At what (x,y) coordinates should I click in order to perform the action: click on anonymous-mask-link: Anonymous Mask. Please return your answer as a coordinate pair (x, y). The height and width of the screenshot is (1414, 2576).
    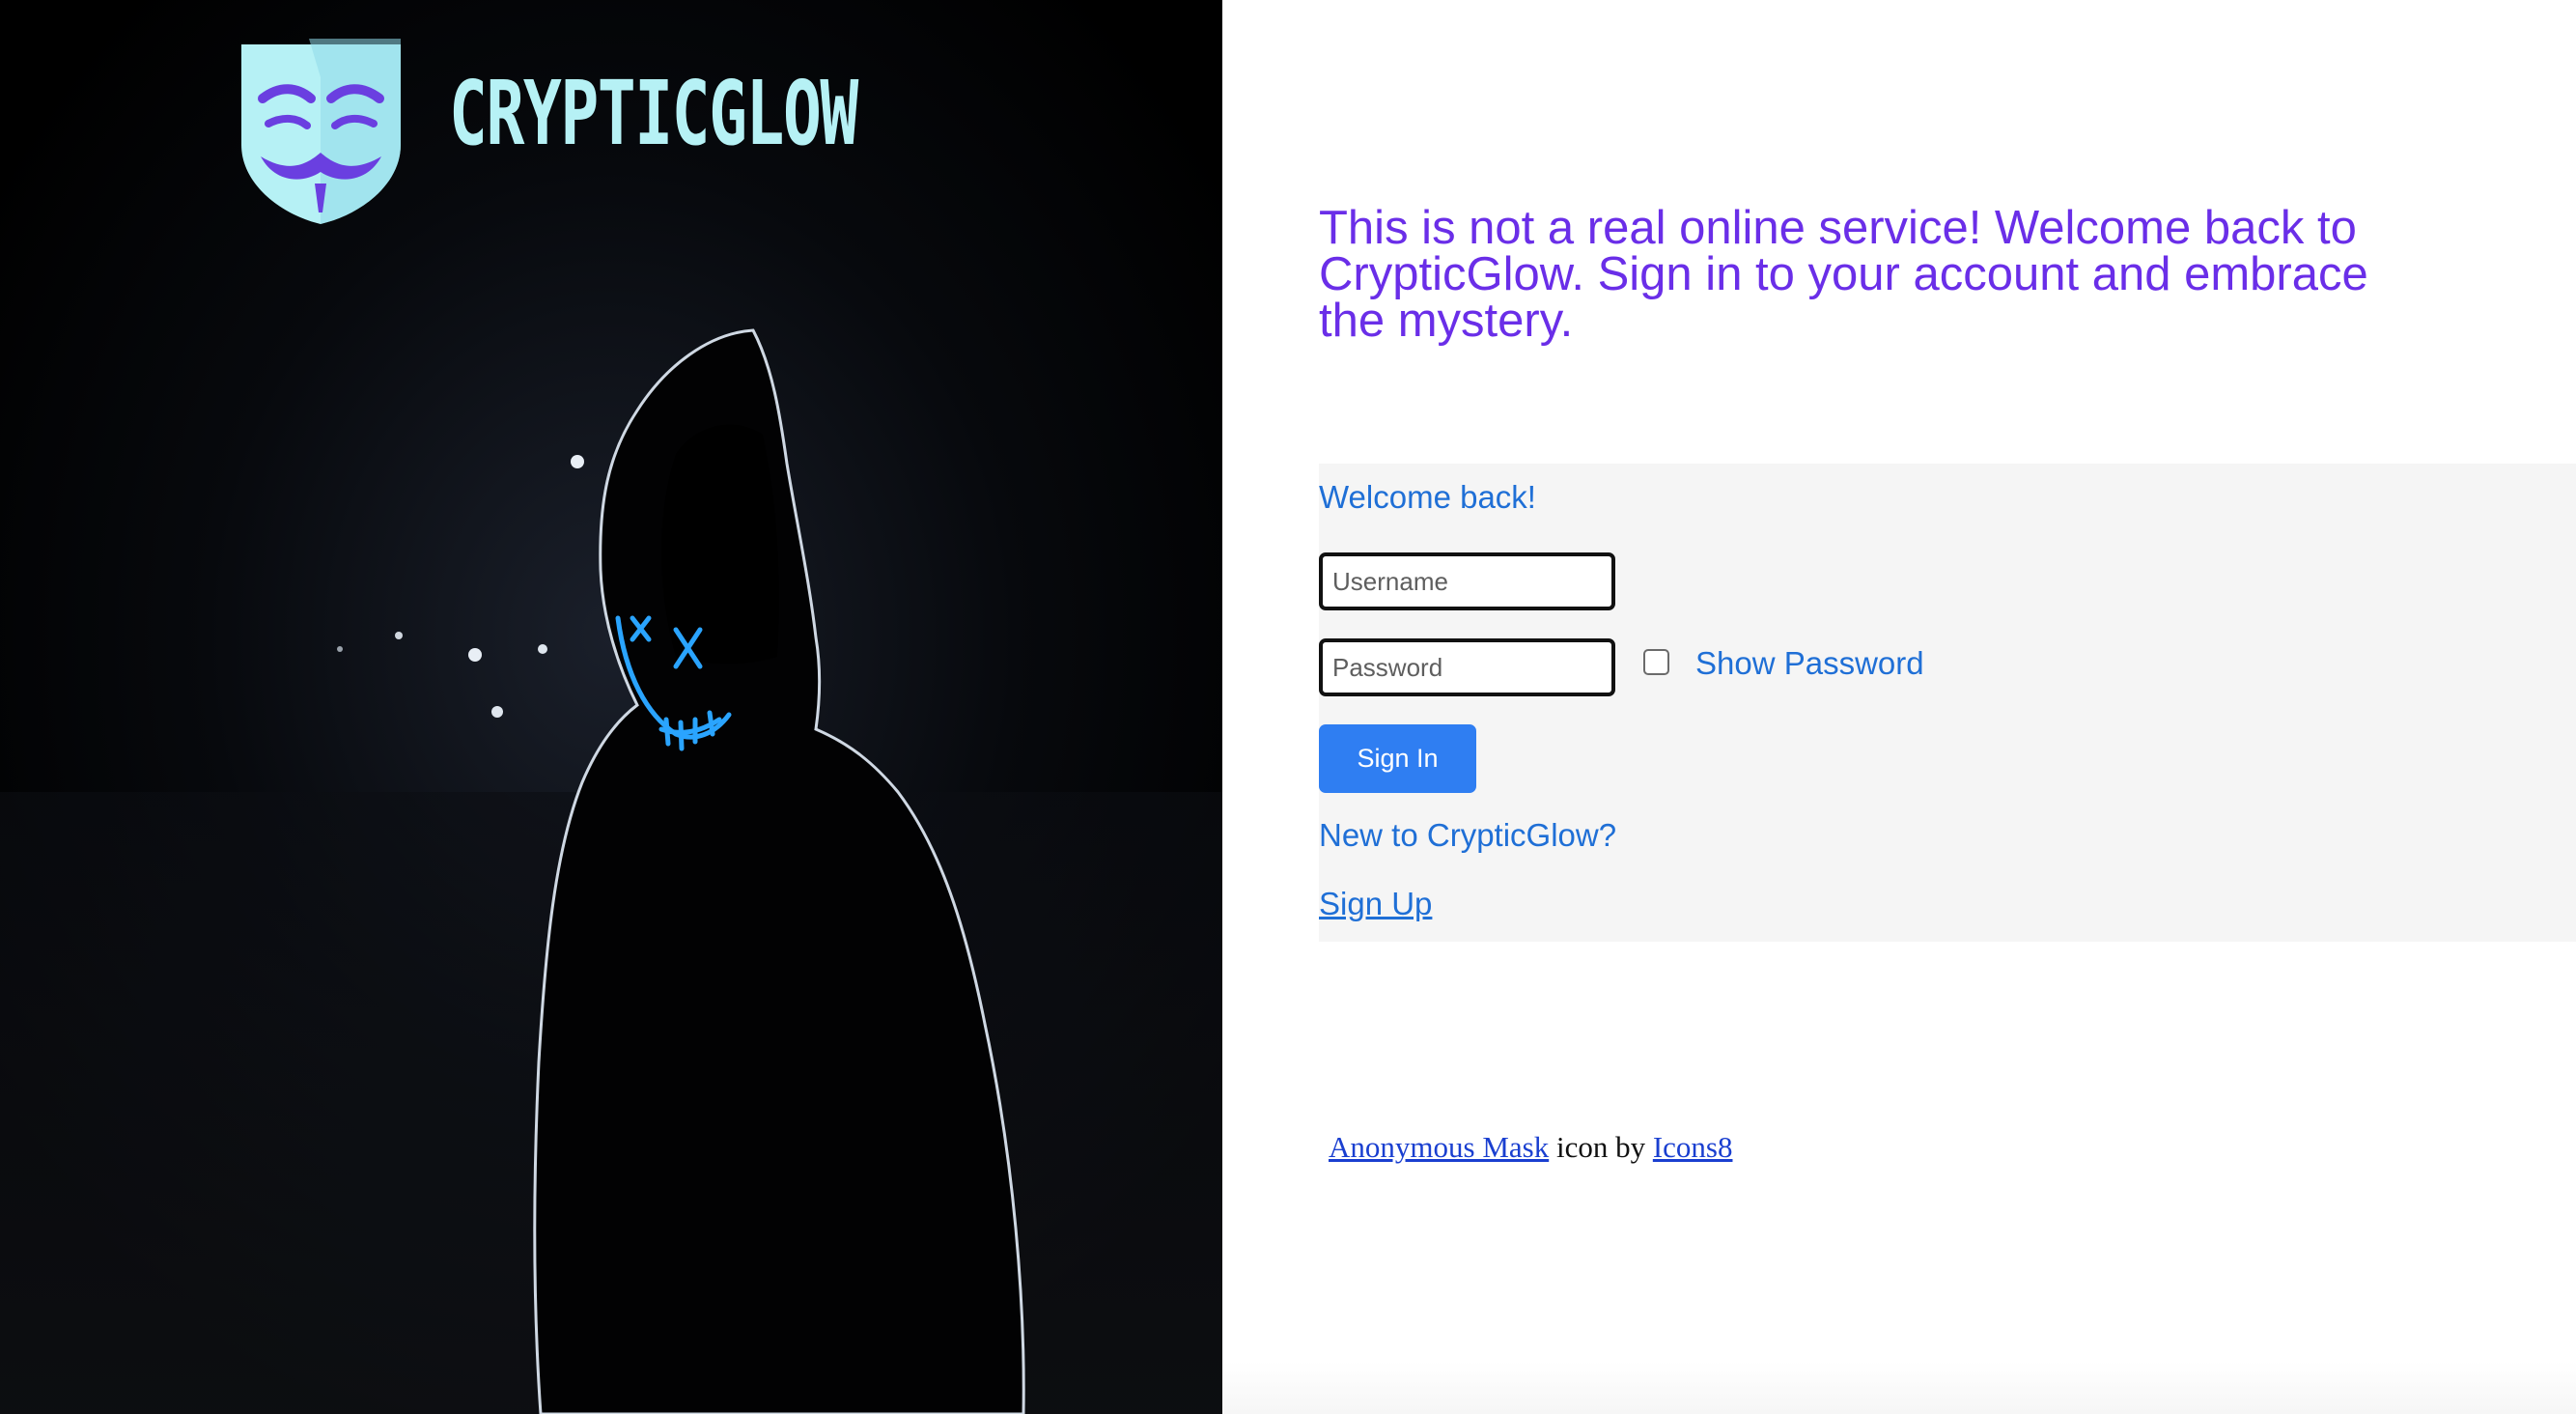
    Looking at the image, I should click on (1439, 1147).